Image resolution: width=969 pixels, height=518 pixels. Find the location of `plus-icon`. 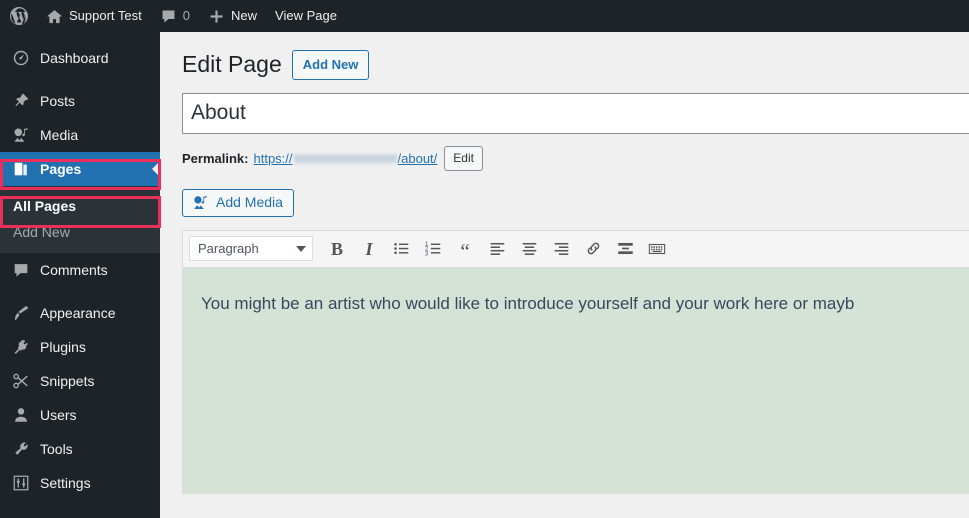

plus-icon is located at coordinates (216, 16).